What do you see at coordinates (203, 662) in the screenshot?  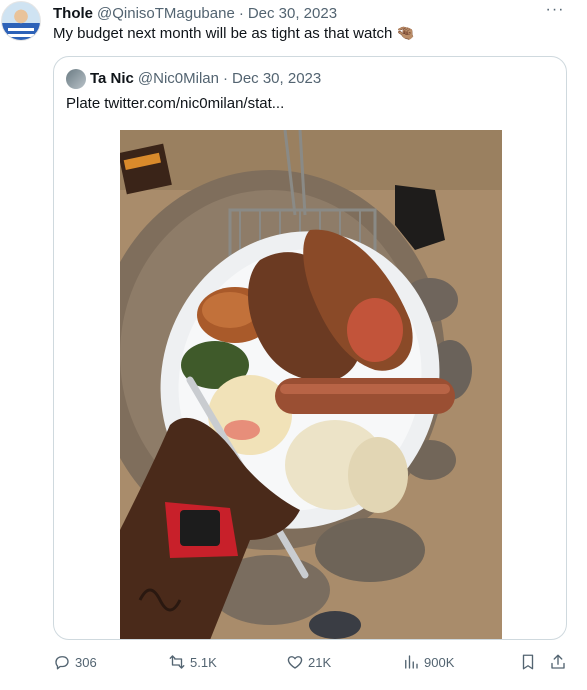 I see `repost-count: 5.1K` at bounding box center [203, 662].